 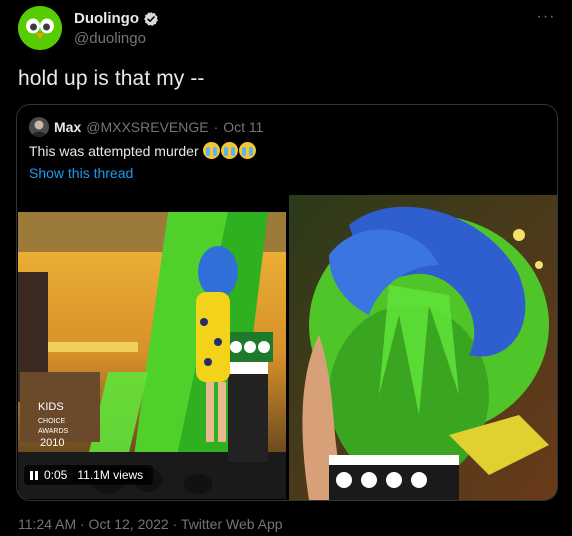 I want to click on tweet-header: Duolingo @duolingo ···, so click(x=288, y=28).